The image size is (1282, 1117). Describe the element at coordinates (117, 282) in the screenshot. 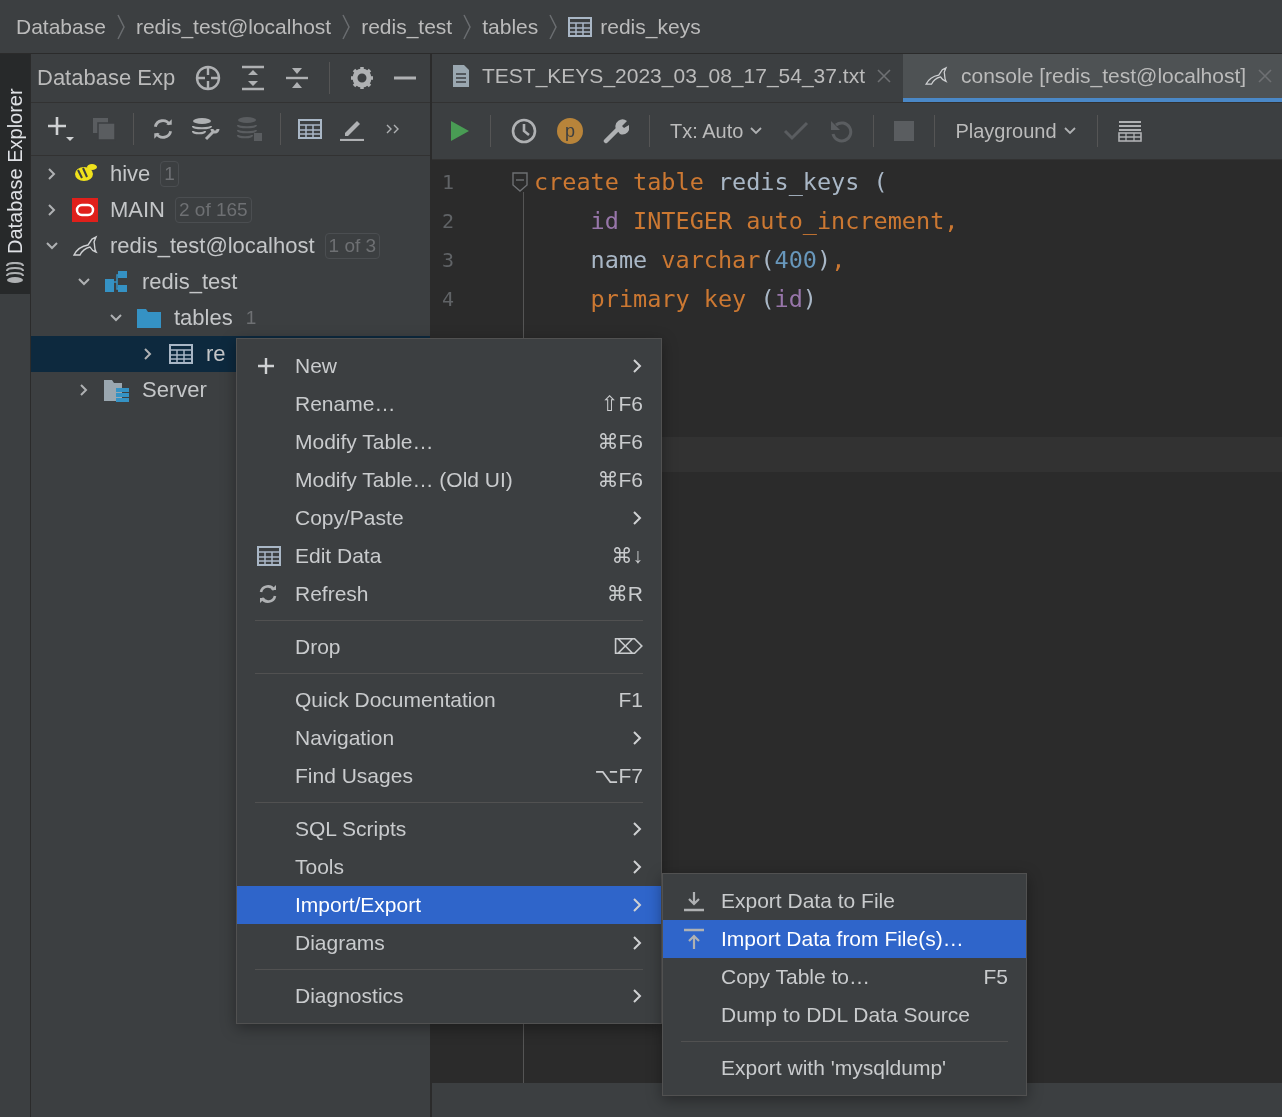

I see `schema-icon` at that location.